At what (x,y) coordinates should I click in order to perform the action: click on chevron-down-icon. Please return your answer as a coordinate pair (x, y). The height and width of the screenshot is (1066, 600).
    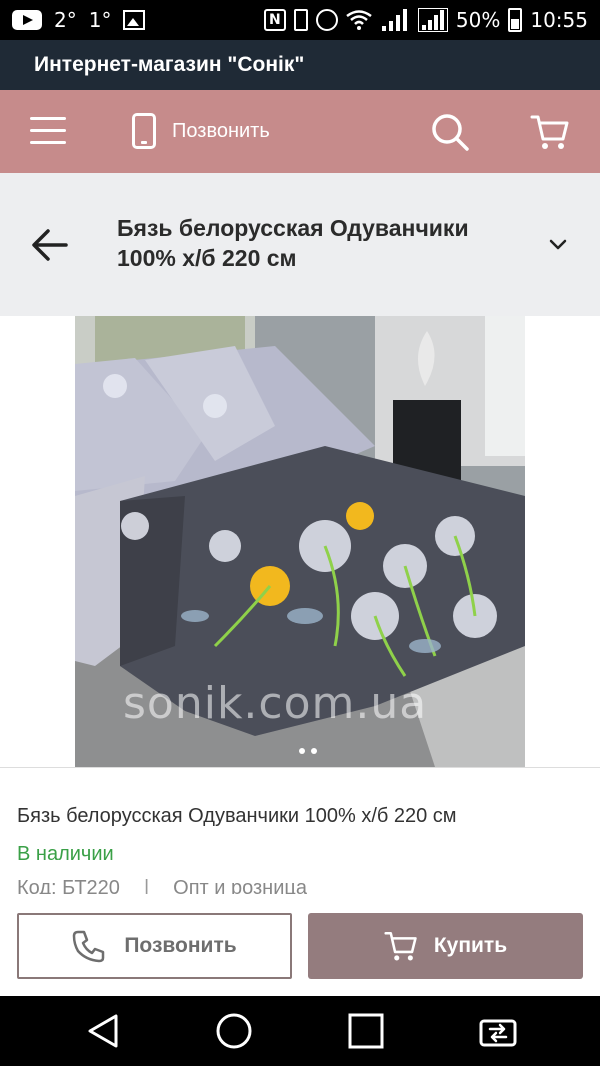
    Looking at the image, I should click on (558, 245).